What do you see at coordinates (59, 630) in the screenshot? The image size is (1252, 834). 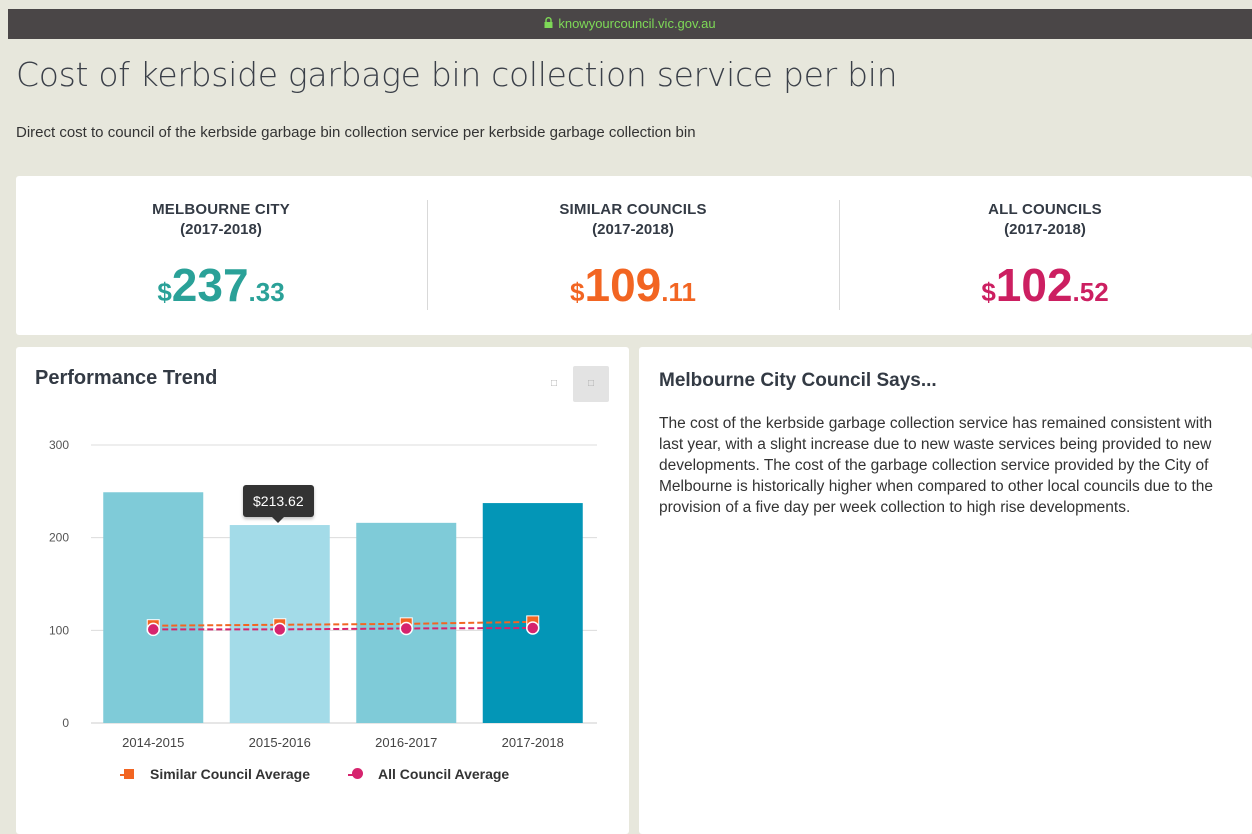 I see `y-tick-label: 100` at bounding box center [59, 630].